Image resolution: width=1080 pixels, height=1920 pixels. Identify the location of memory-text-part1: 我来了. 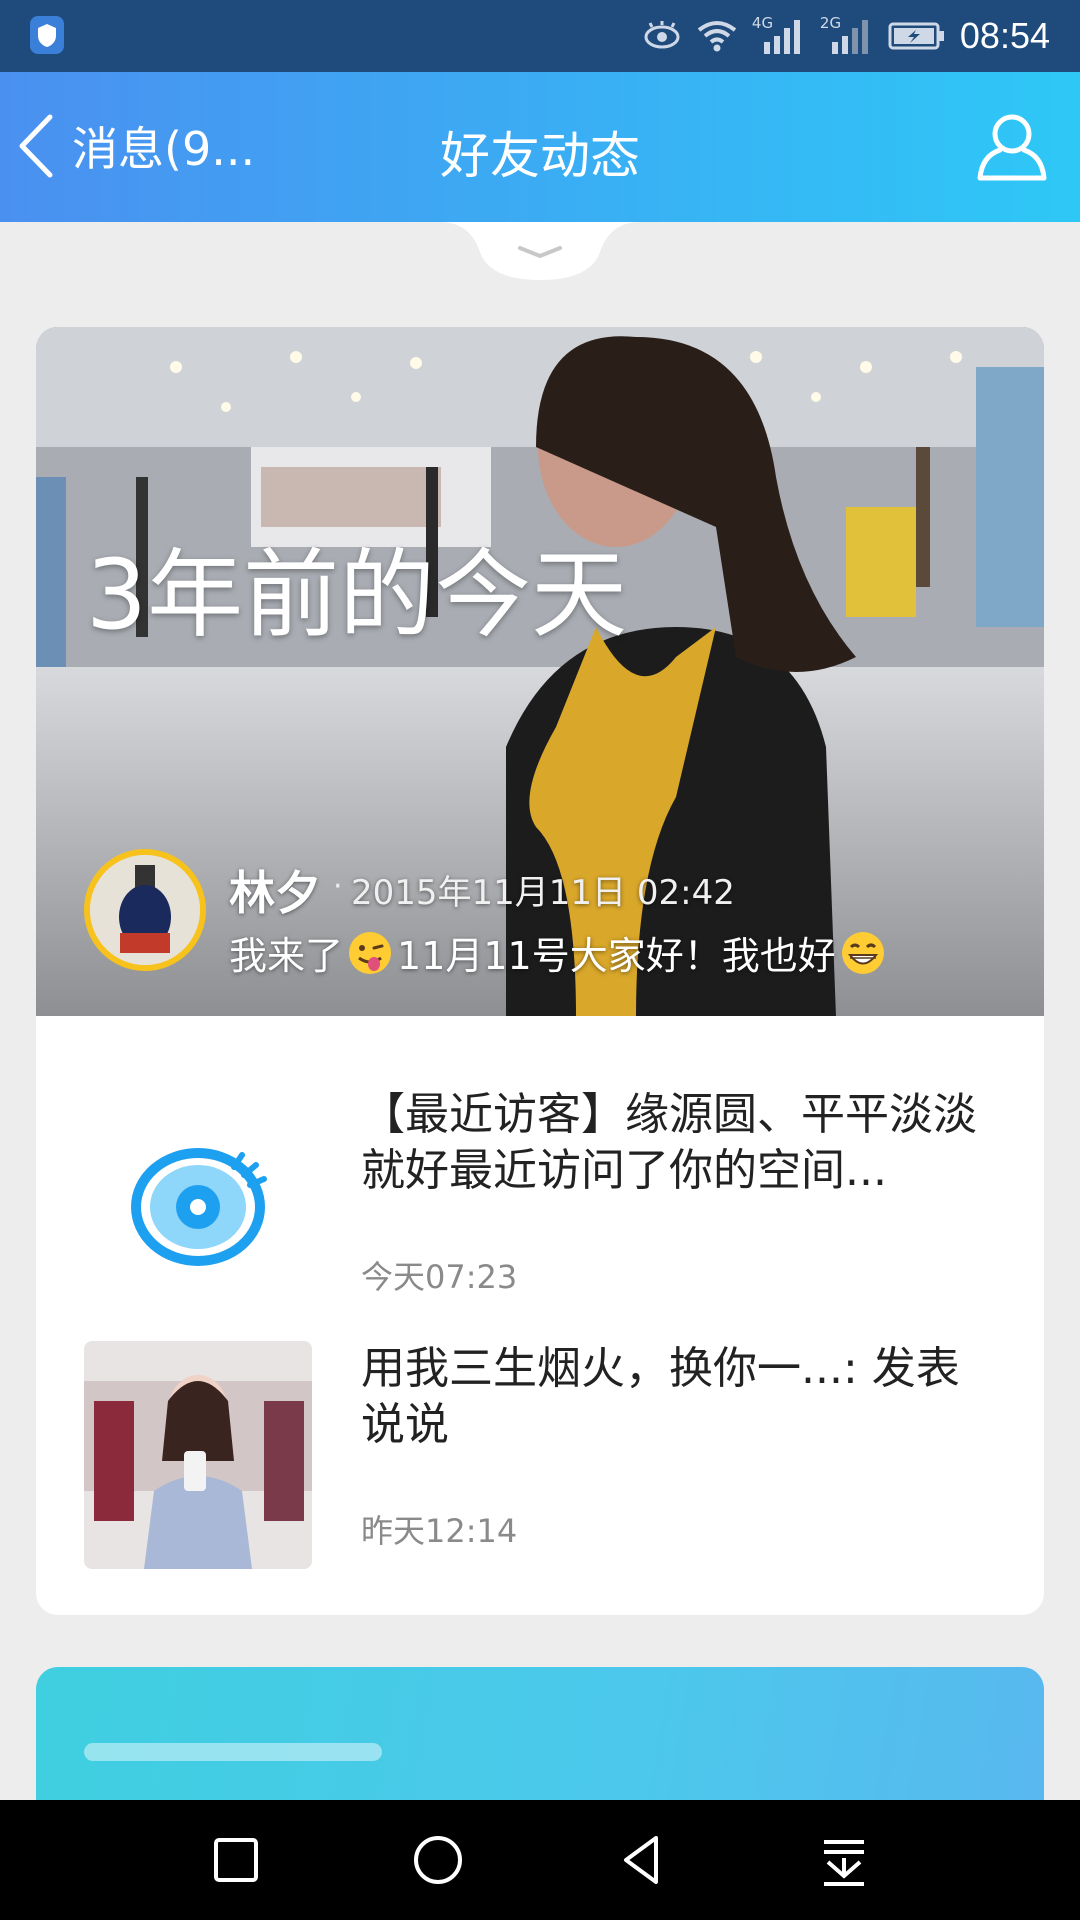
(286, 956).